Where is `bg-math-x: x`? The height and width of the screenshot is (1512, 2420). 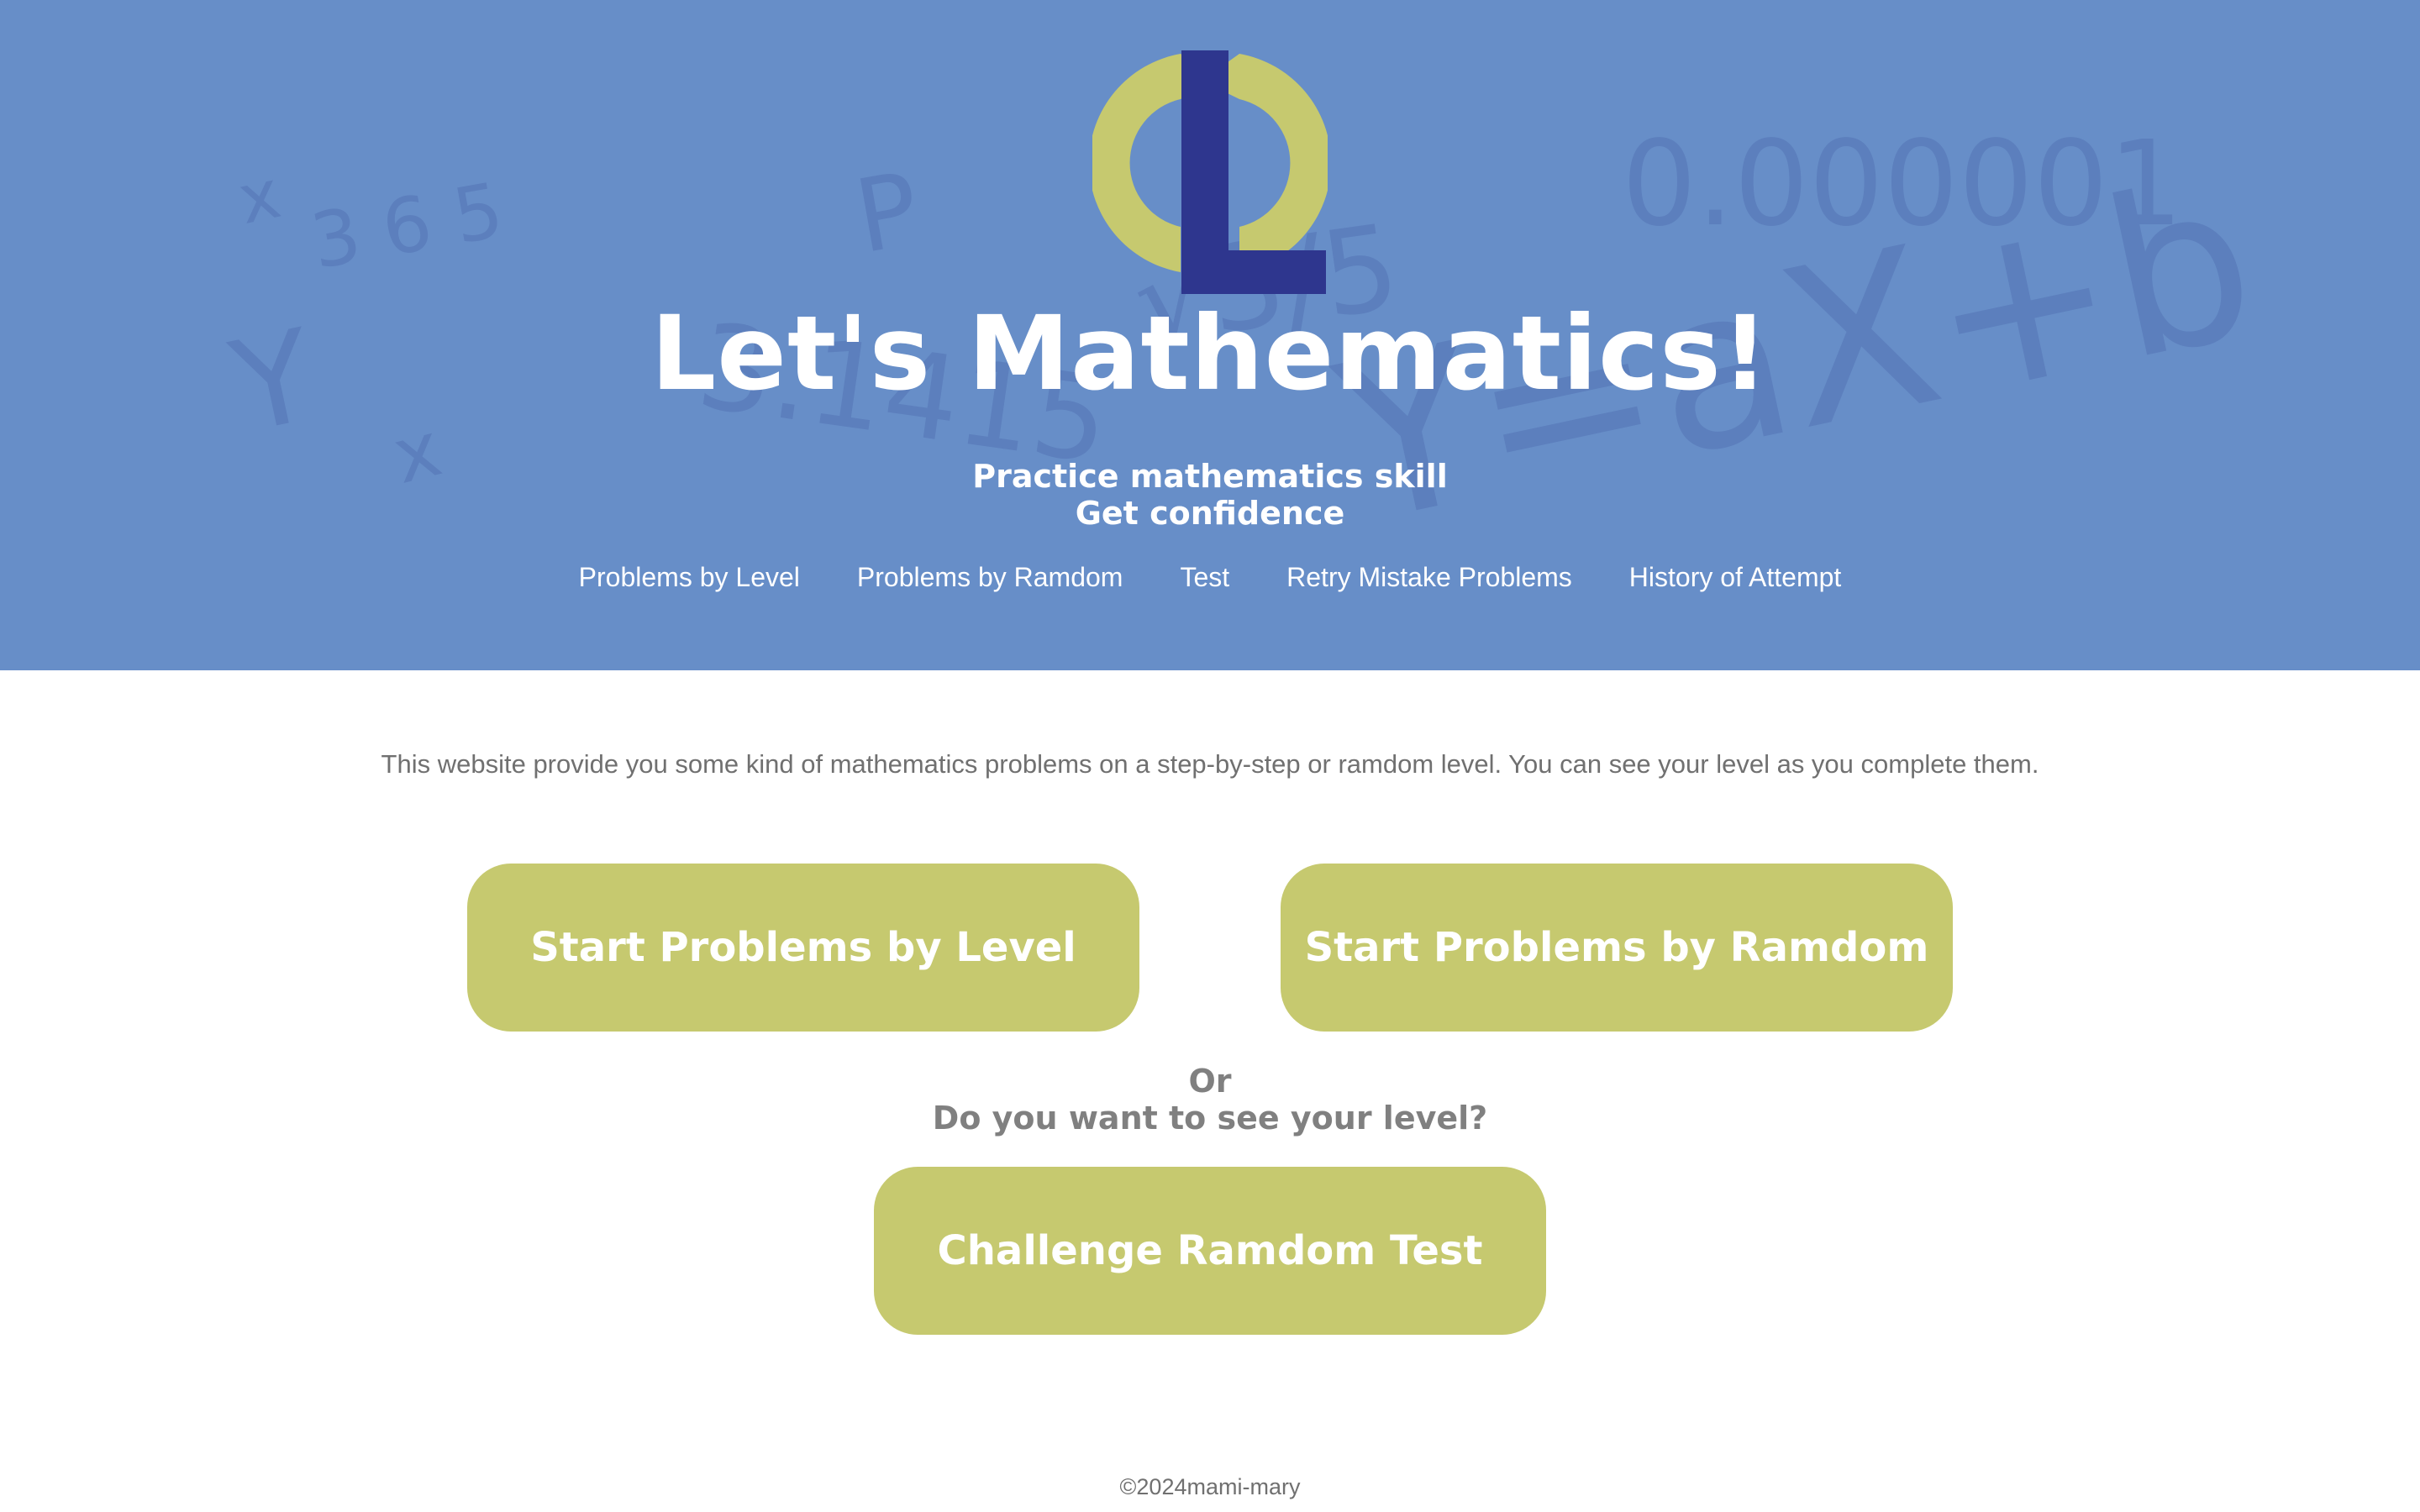
bg-math-x: x is located at coordinates (259, 197).